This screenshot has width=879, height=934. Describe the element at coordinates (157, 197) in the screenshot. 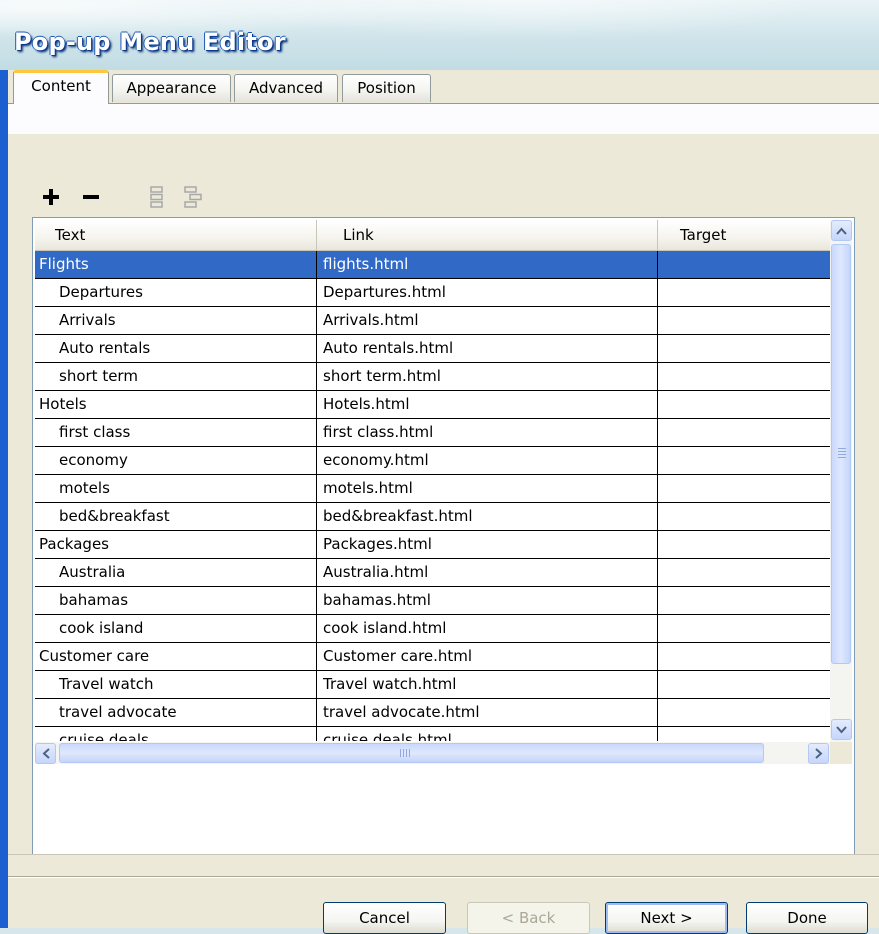

I see `indent-icon` at that location.